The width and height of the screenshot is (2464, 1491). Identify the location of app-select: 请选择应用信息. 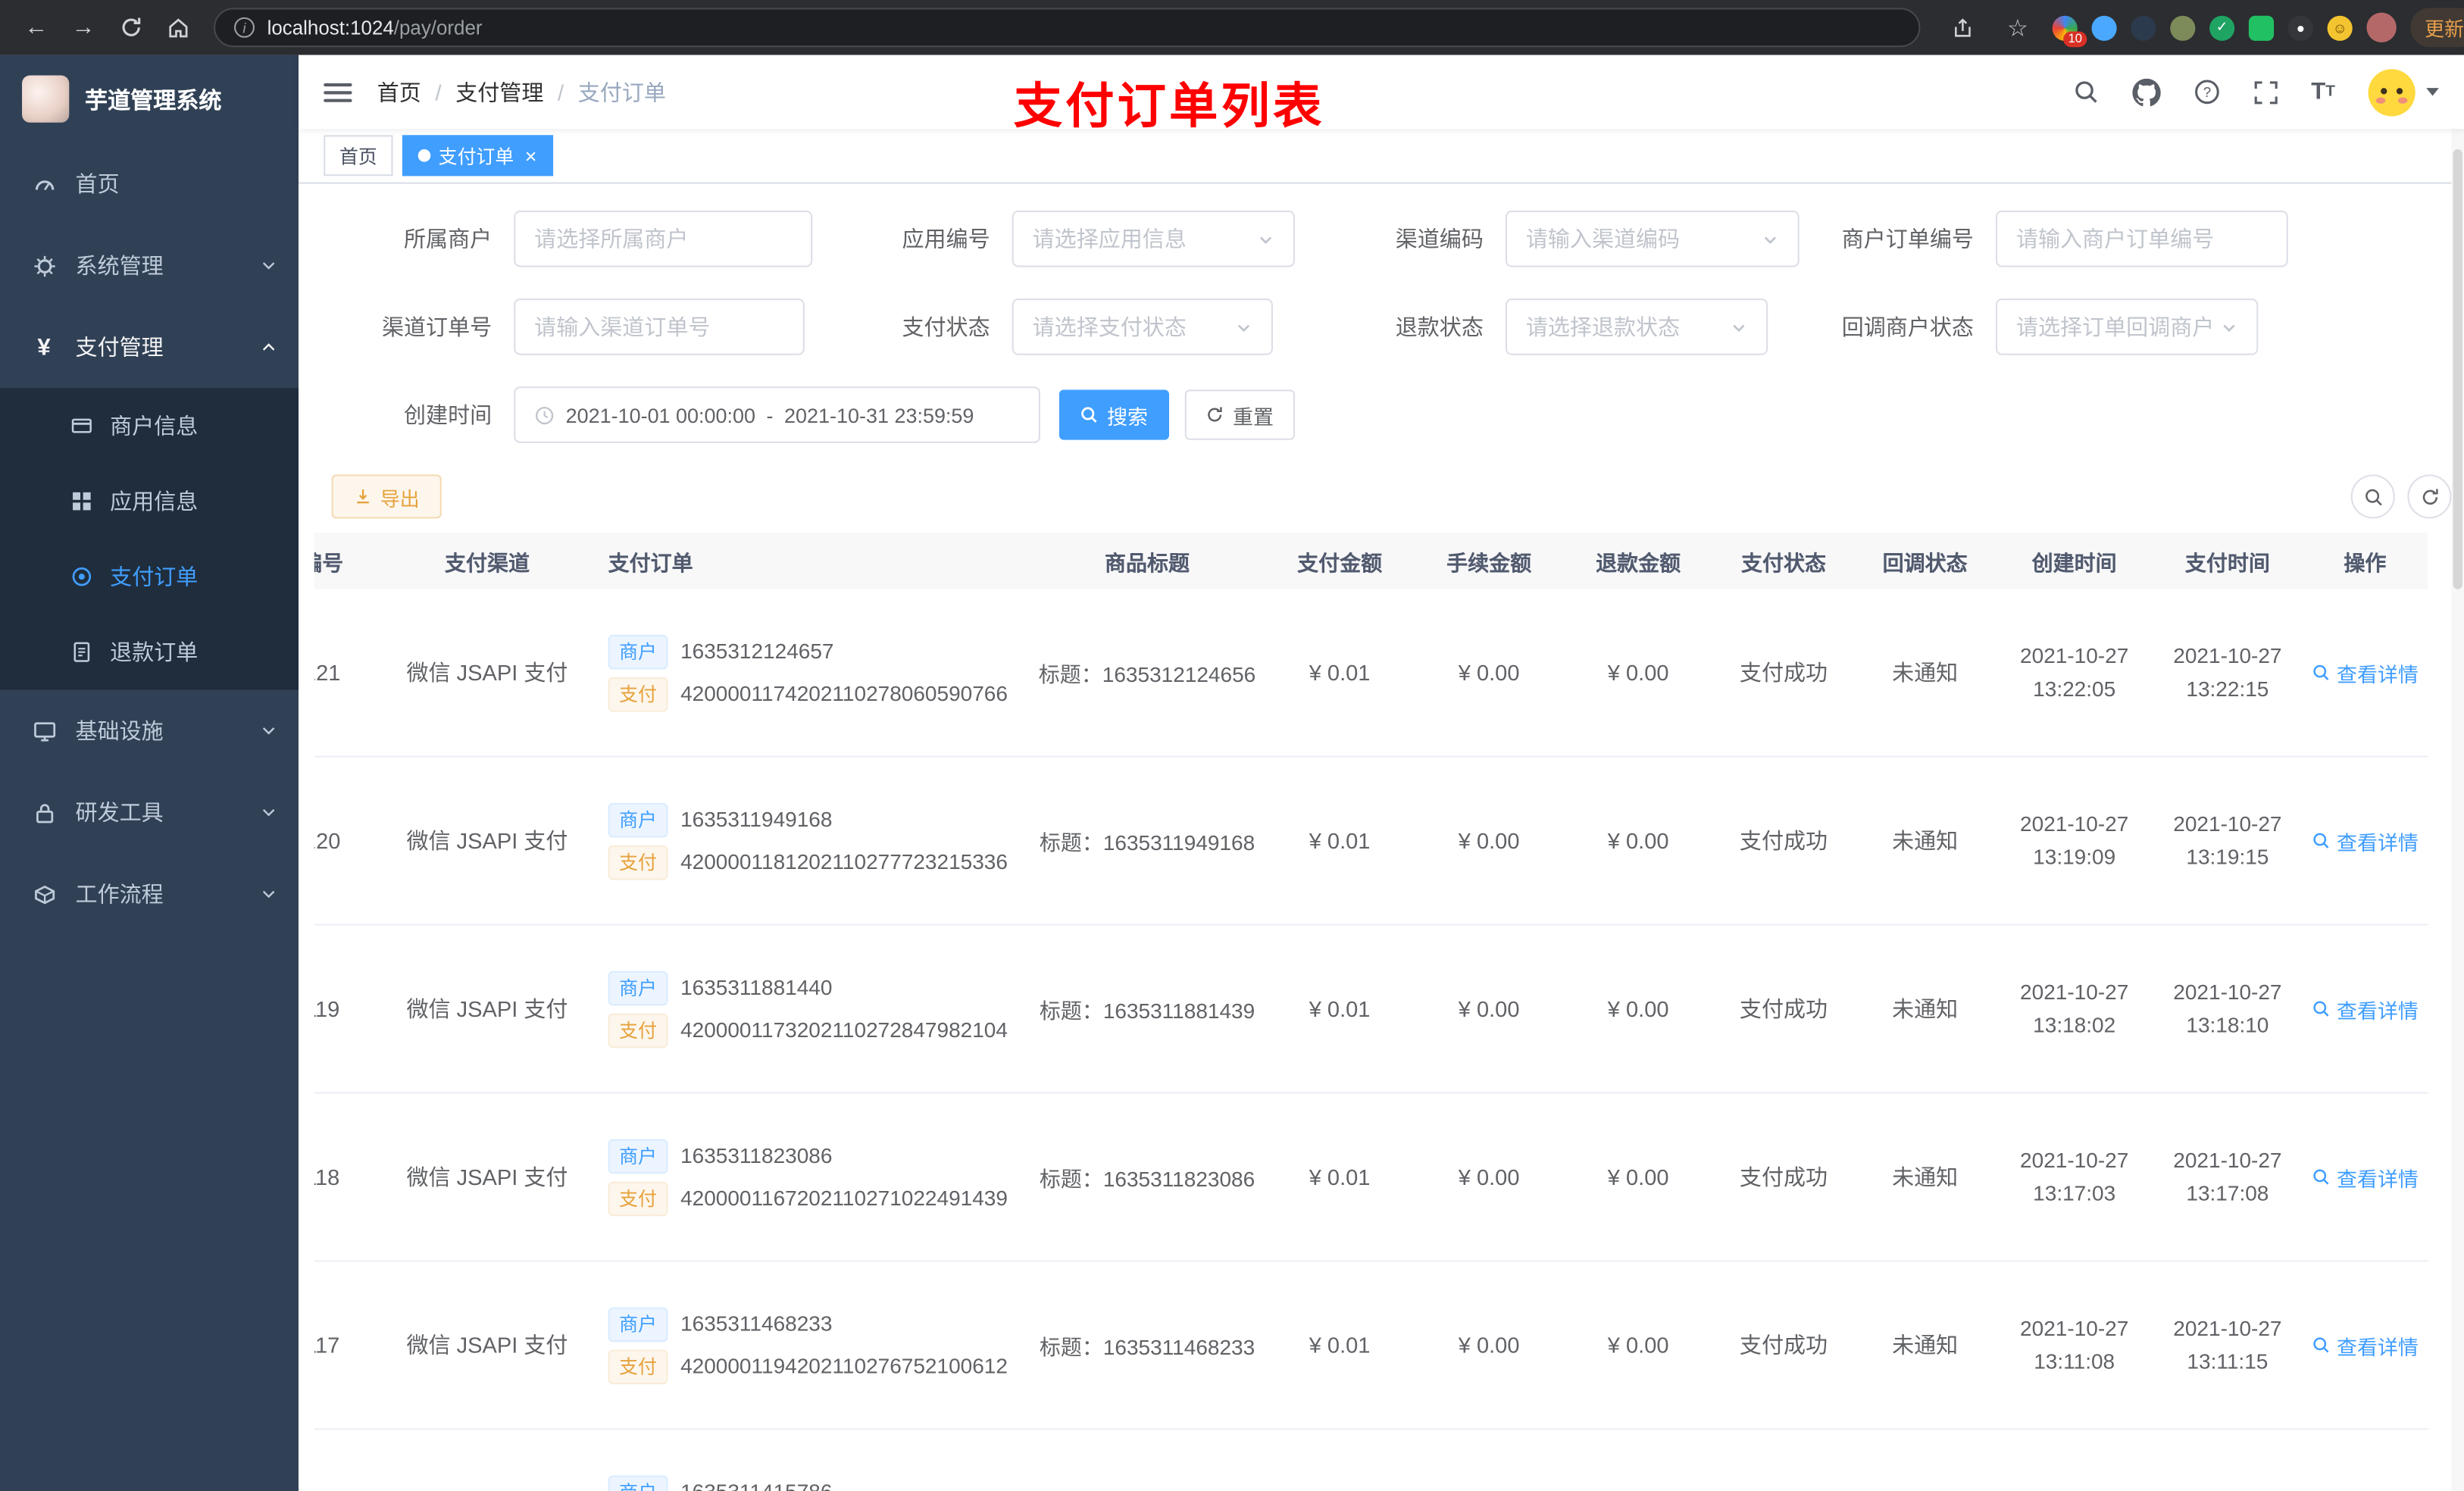
(1153, 238).